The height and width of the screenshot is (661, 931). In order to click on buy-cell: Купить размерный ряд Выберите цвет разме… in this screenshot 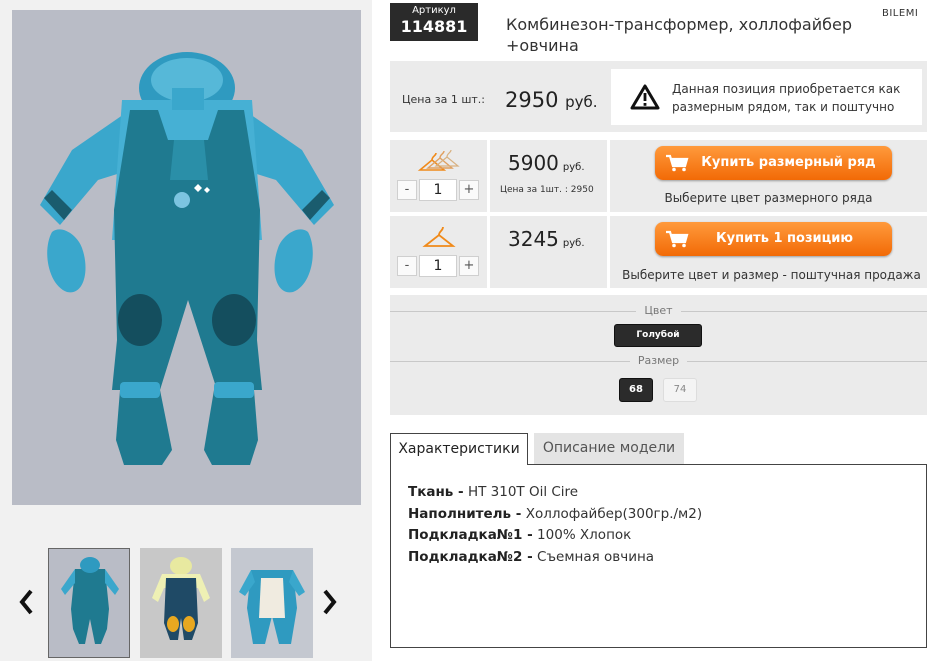, I will do `click(768, 176)`.